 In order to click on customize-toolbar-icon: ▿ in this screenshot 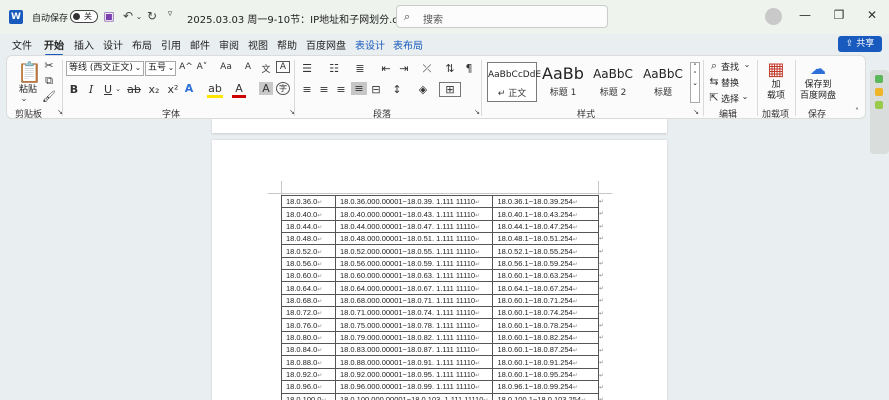, I will do `click(170, 14)`.